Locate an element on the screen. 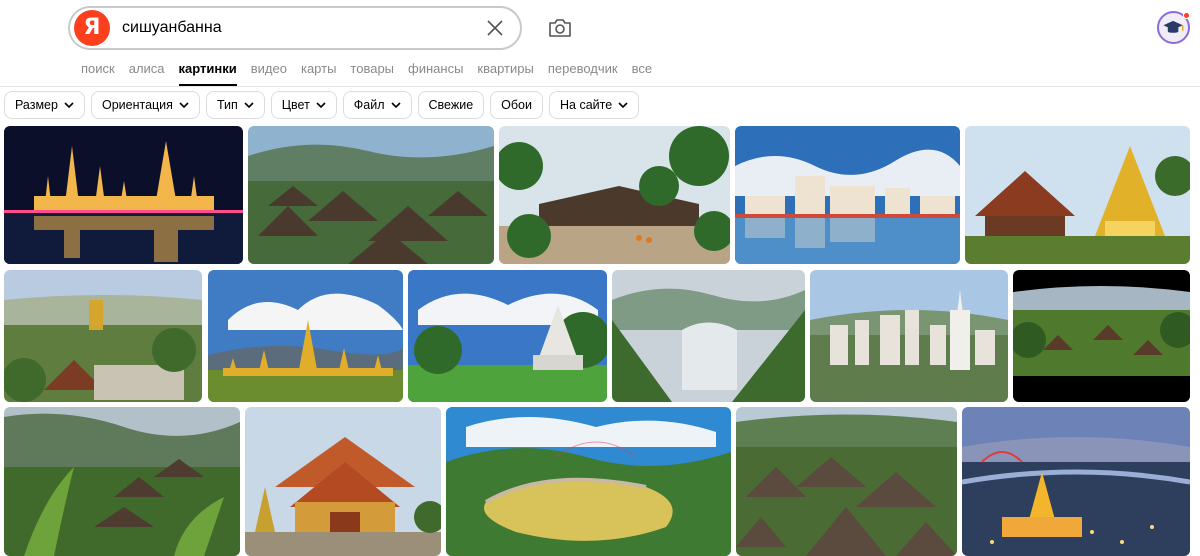  filter-orientation: Ориентация is located at coordinates (145, 105).